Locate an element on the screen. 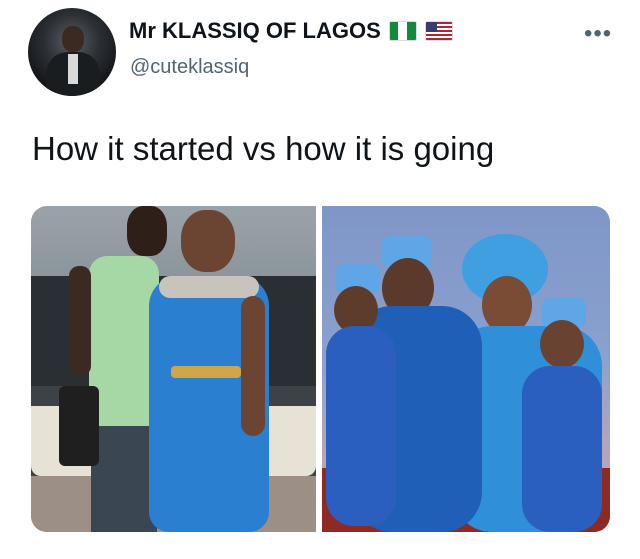  boy-outfit is located at coordinates (361, 426).